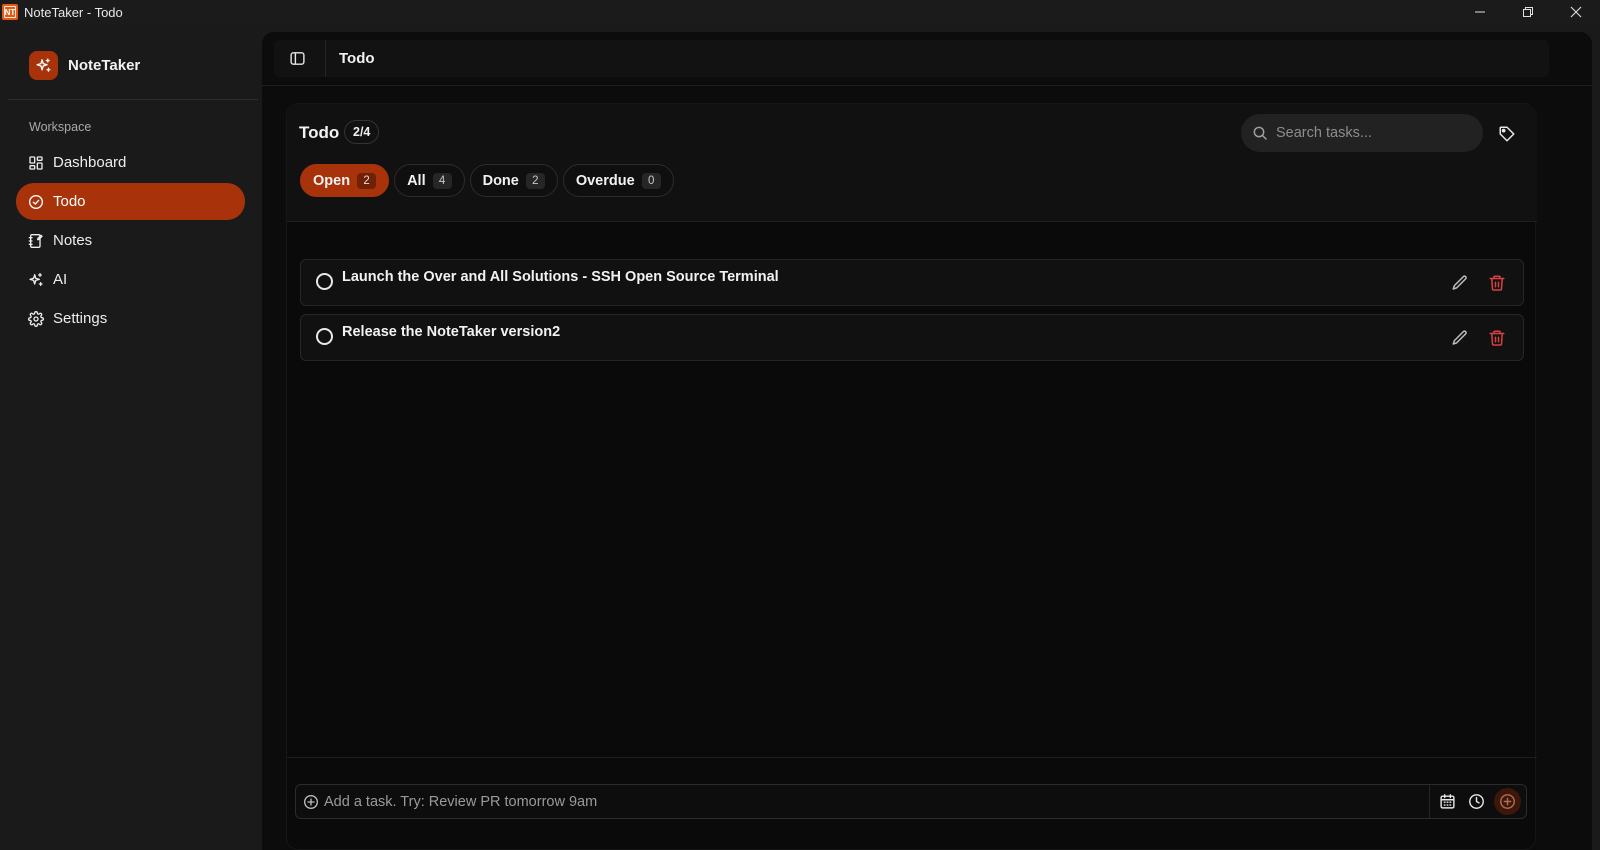 The height and width of the screenshot is (850, 1600). Describe the element at coordinates (874, 801) in the screenshot. I see `add-task-input` at that location.